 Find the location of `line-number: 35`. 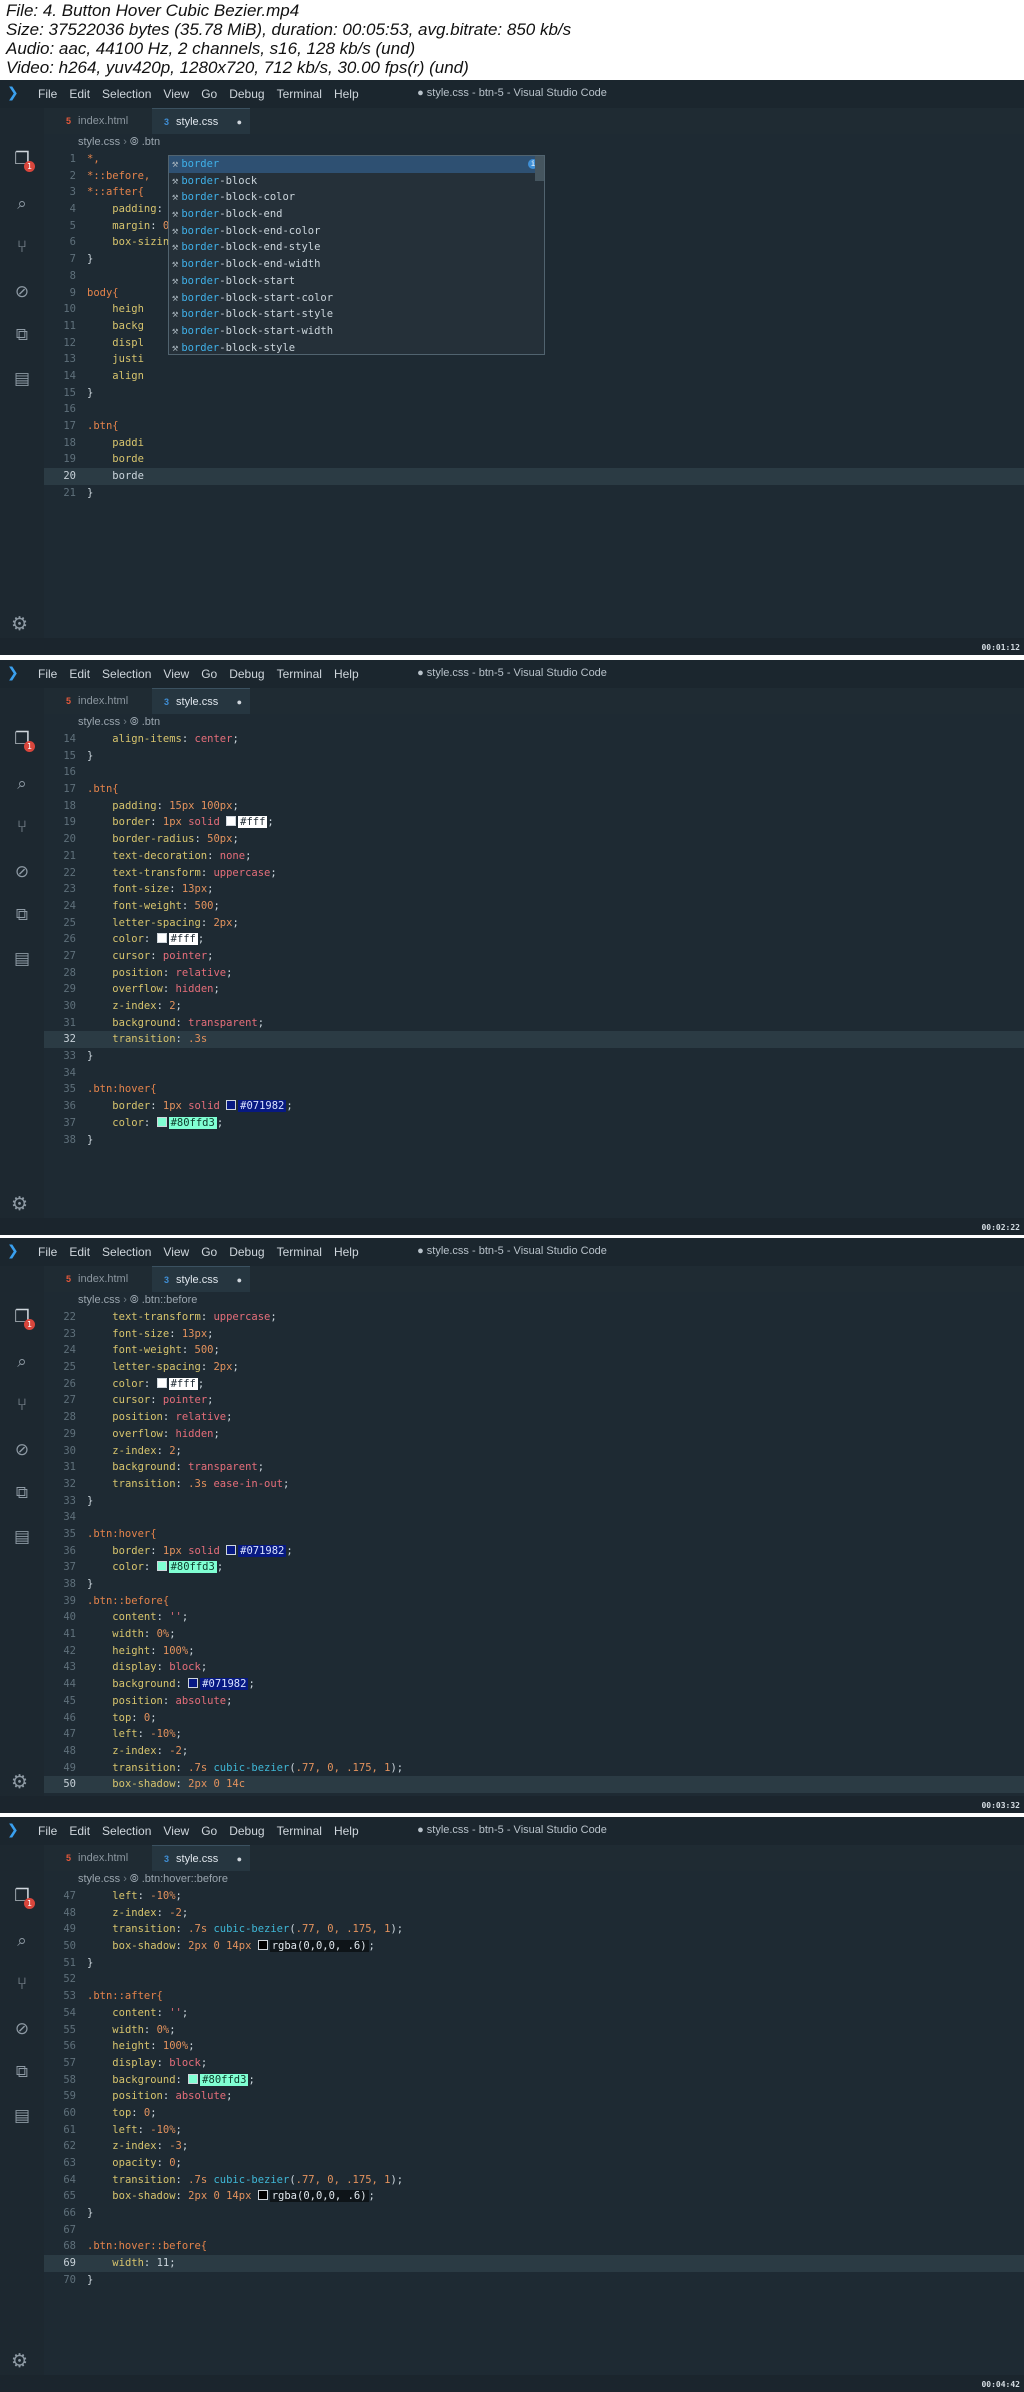

line-number: 35 is located at coordinates (69, 1089).